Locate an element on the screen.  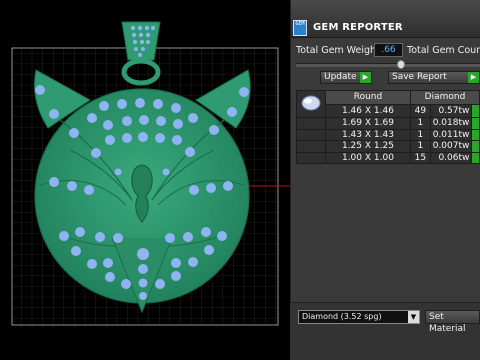
table-row: 1.43 X 1.43 1 0.011tw is located at coordinates (388, 134).